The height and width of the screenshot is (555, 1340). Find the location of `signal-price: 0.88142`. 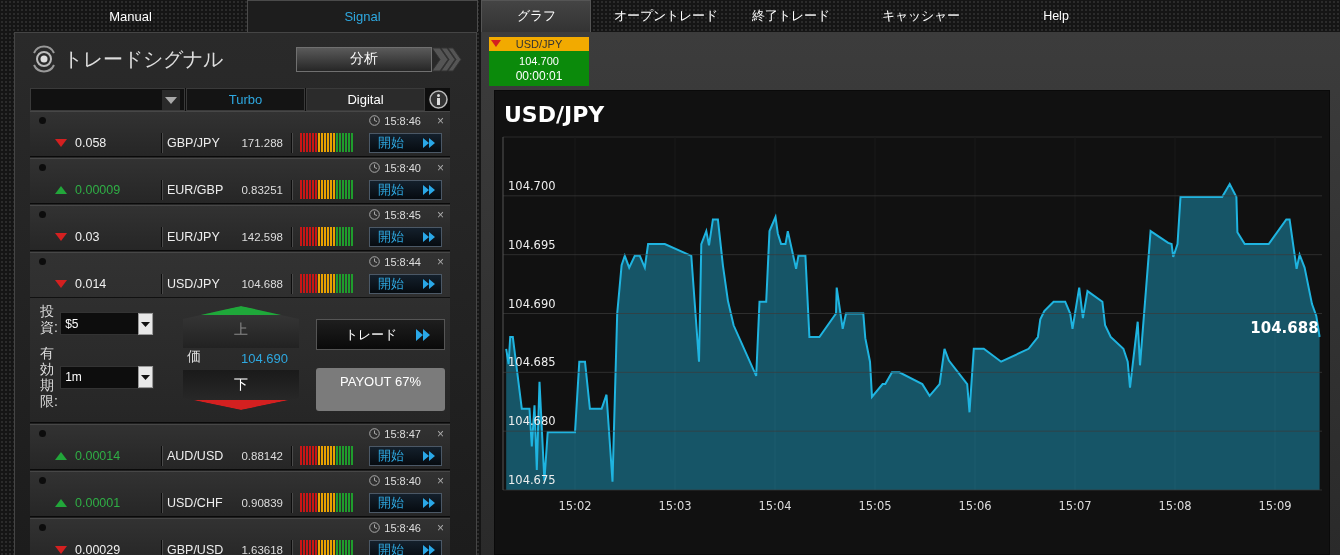

signal-price: 0.88142 is located at coordinates (261, 455).